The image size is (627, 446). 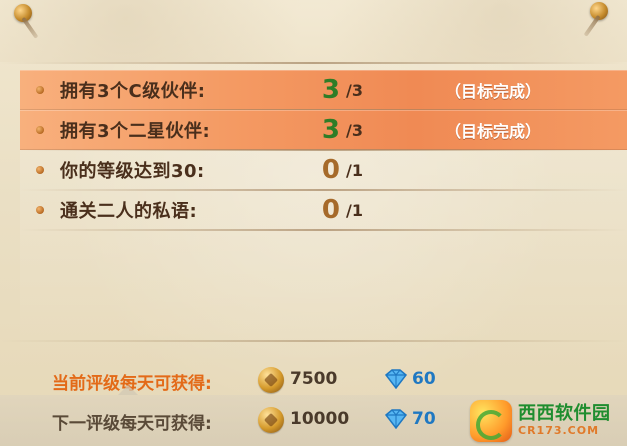 I want to click on current-coins-value: 7500, so click(x=314, y=379).